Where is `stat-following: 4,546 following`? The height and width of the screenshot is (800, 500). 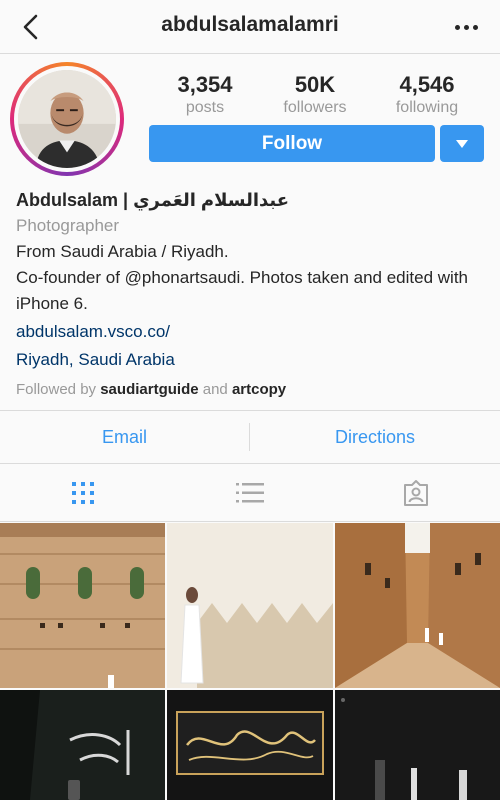
stat-following: 4,546 following is located at coordinates (427, 94).